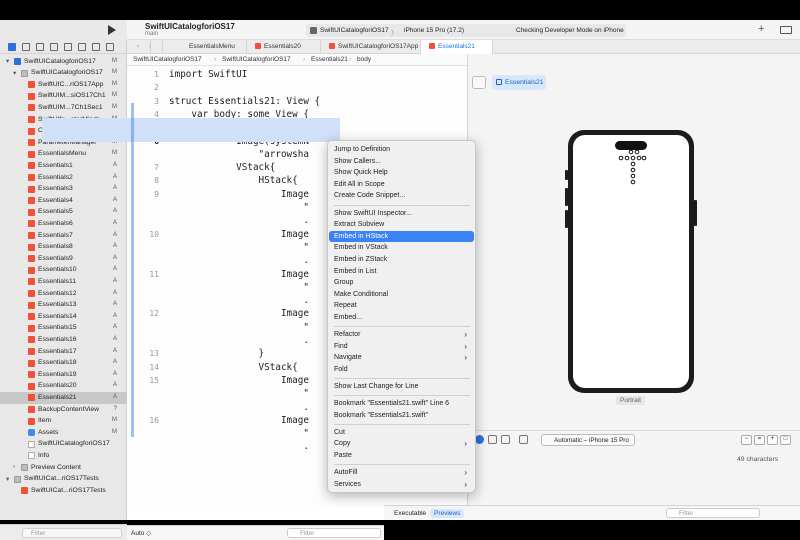  Describe the element at coordinates (492, 439) in the screenshot. I see `selectable-icon` at that location.